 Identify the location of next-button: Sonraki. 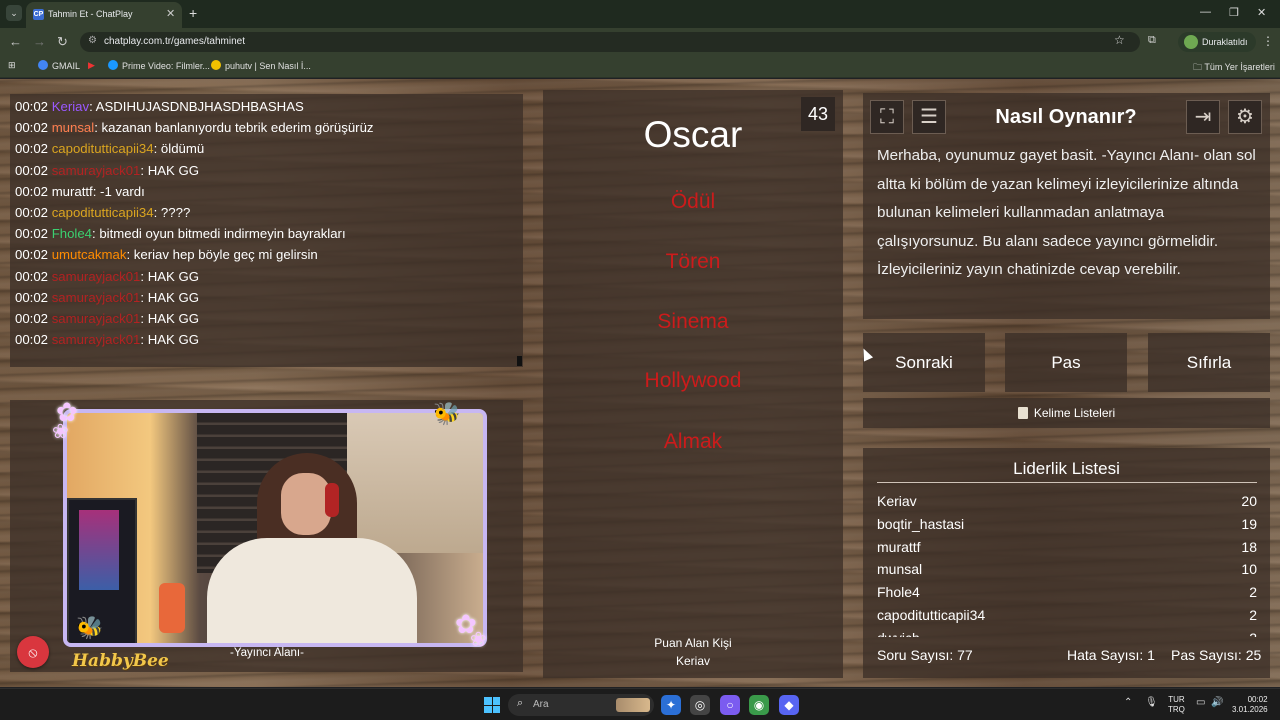
(924, 362).